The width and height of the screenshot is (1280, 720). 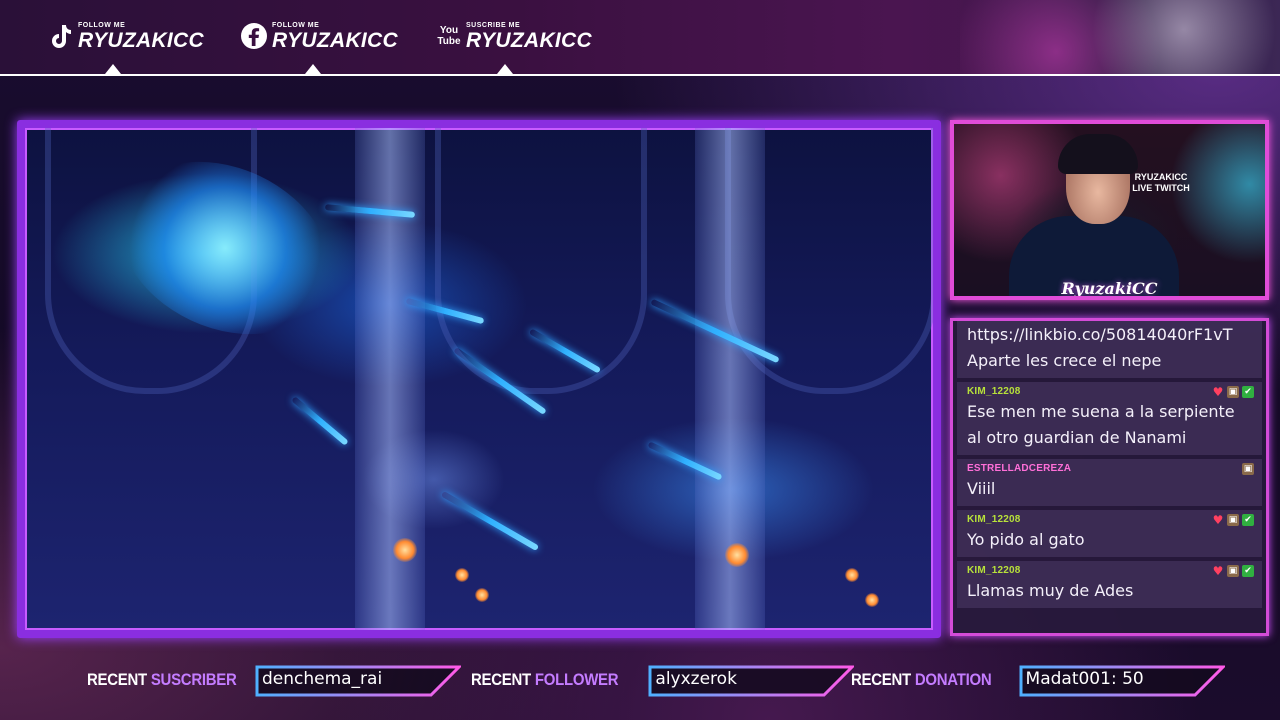 I want to click on recent-follower-label-b: FOLLOWER, so click(x=576, y=679).